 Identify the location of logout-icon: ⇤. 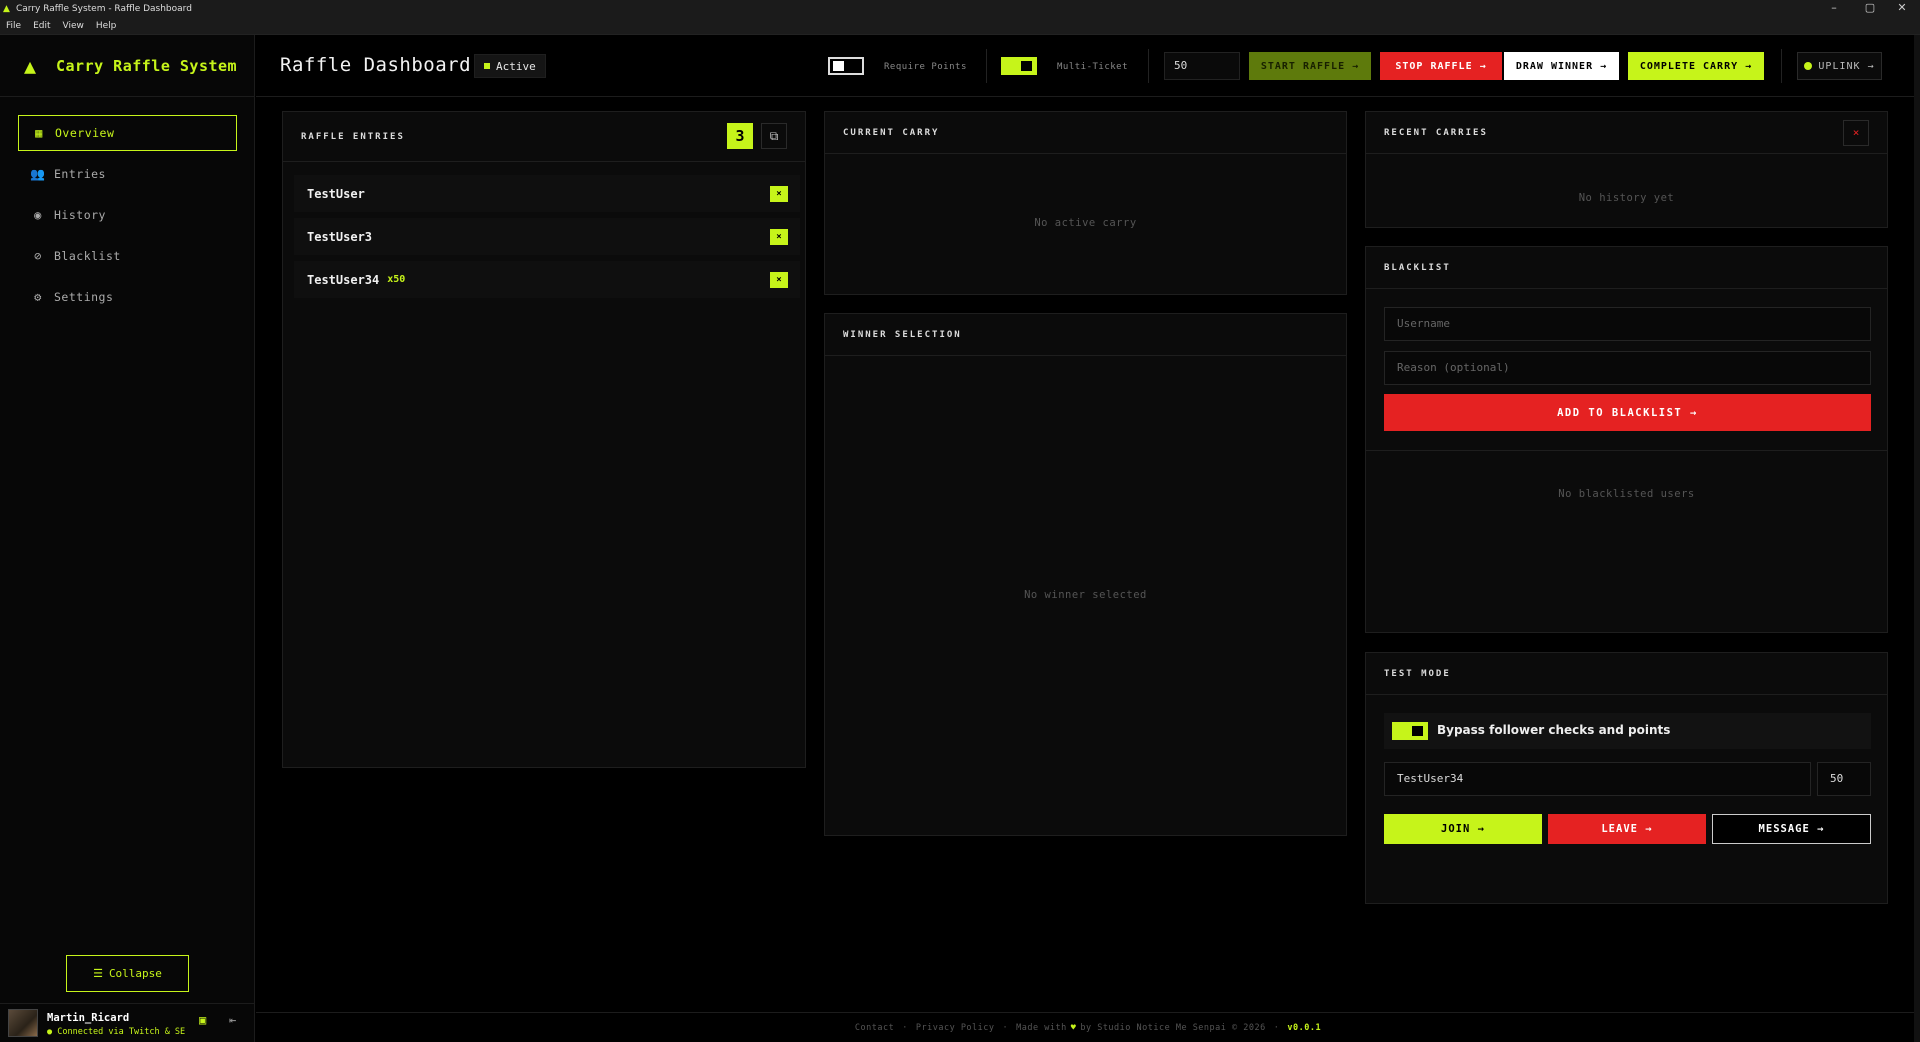
(232, 1020).